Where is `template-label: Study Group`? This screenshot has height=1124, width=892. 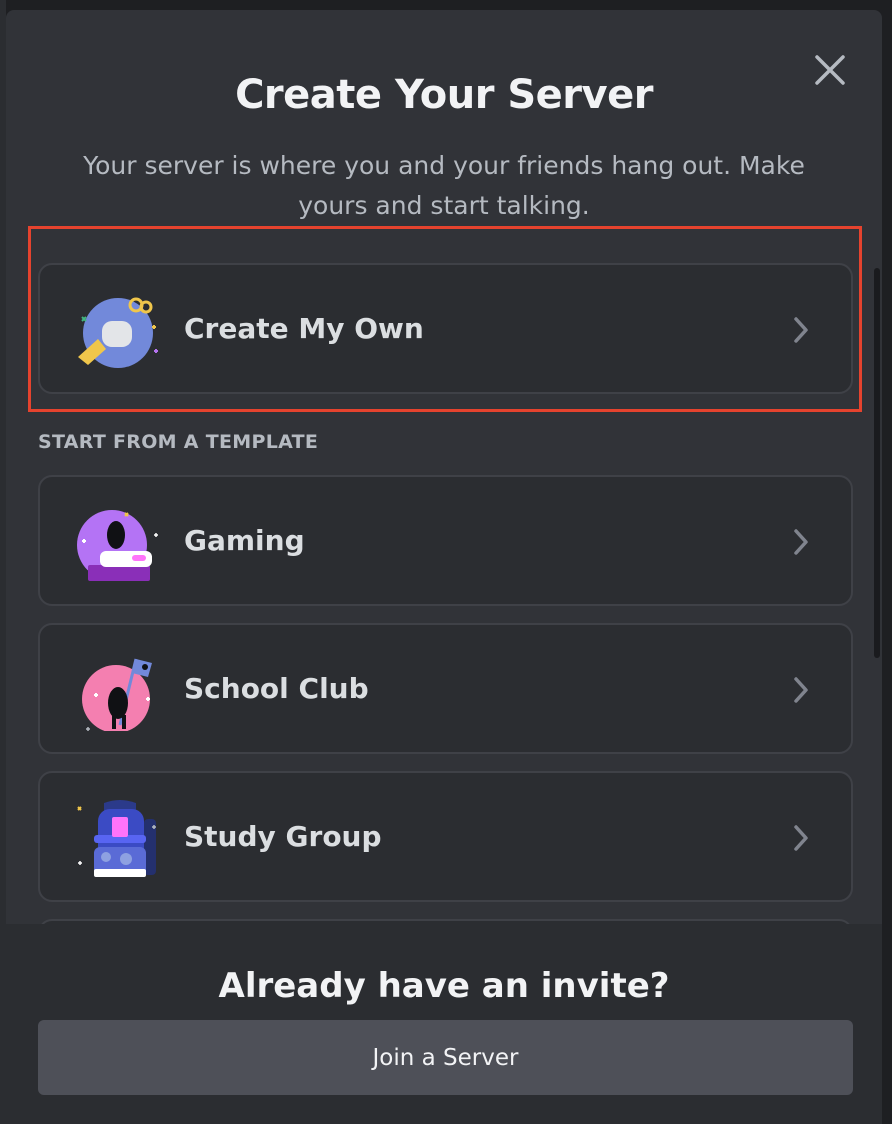 template-label: Study Group is located at coordinates (283, 836).